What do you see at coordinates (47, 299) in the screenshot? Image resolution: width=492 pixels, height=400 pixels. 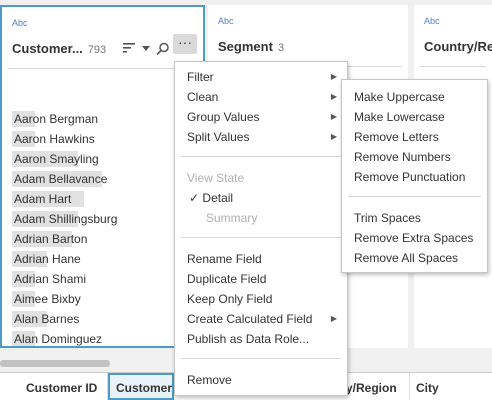 I see `value-label: Aimee Bixby` at bounding box center [47, 299].